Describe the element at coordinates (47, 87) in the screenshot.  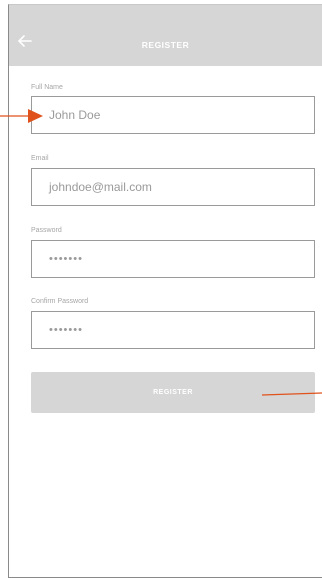
I see `full-name-label: Full Name` at that location.